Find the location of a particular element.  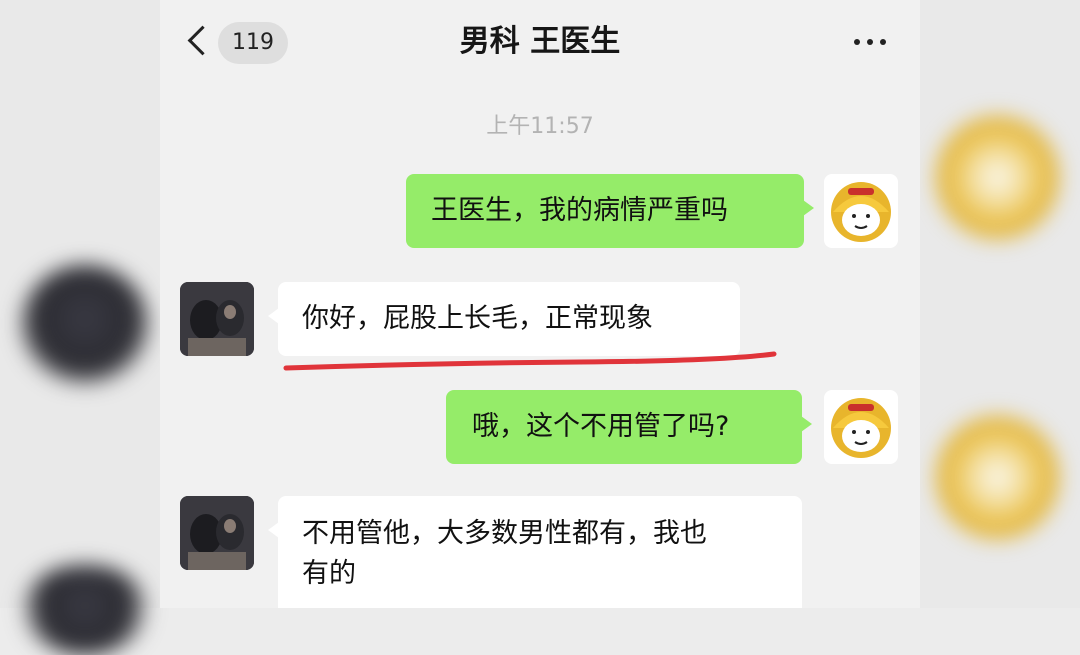

message-text: 你好，屁股上长毛，正常现象 is located at coordinates (477, 318).